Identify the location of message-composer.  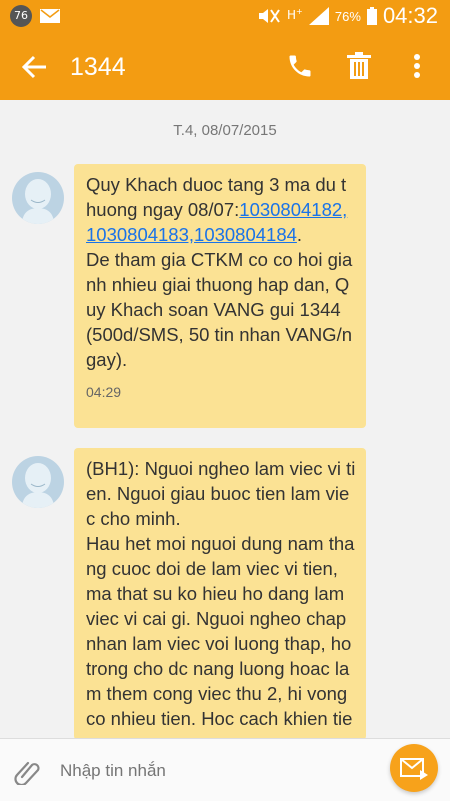
(225, 769).